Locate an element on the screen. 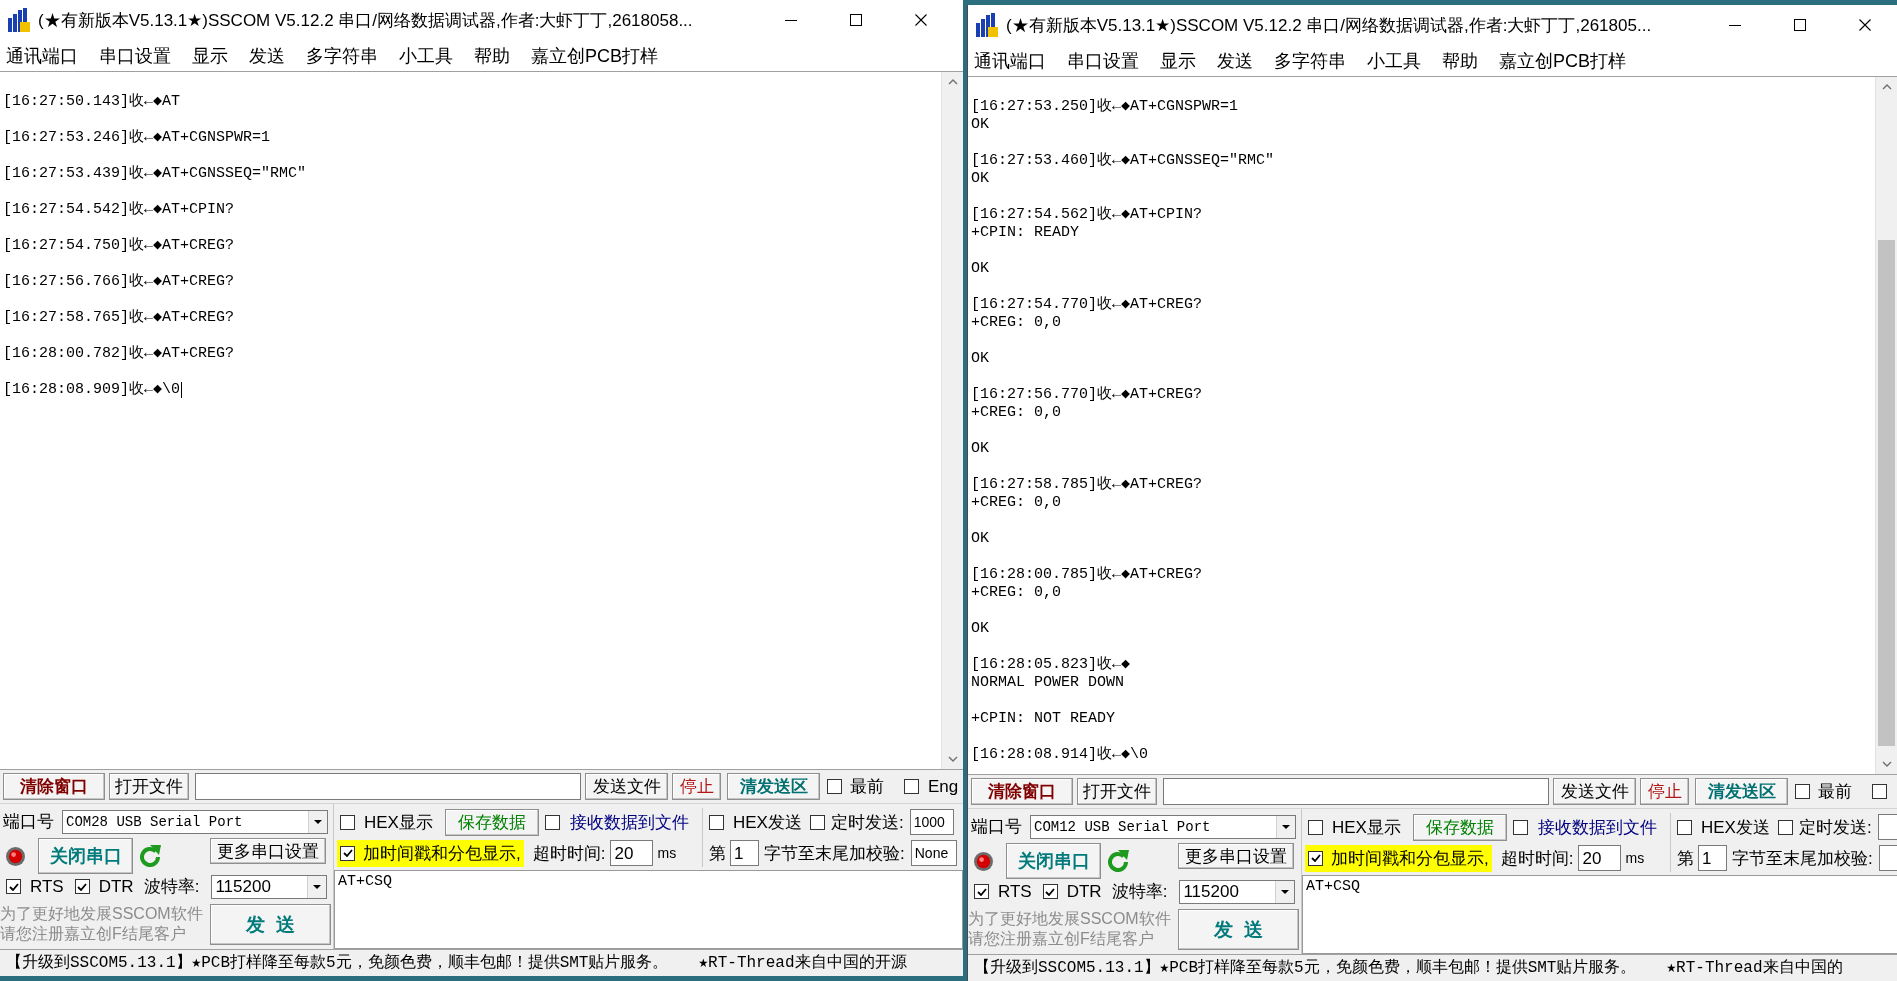  port-select: COM28 USB Serial Port is located at coordinates (195, 821).